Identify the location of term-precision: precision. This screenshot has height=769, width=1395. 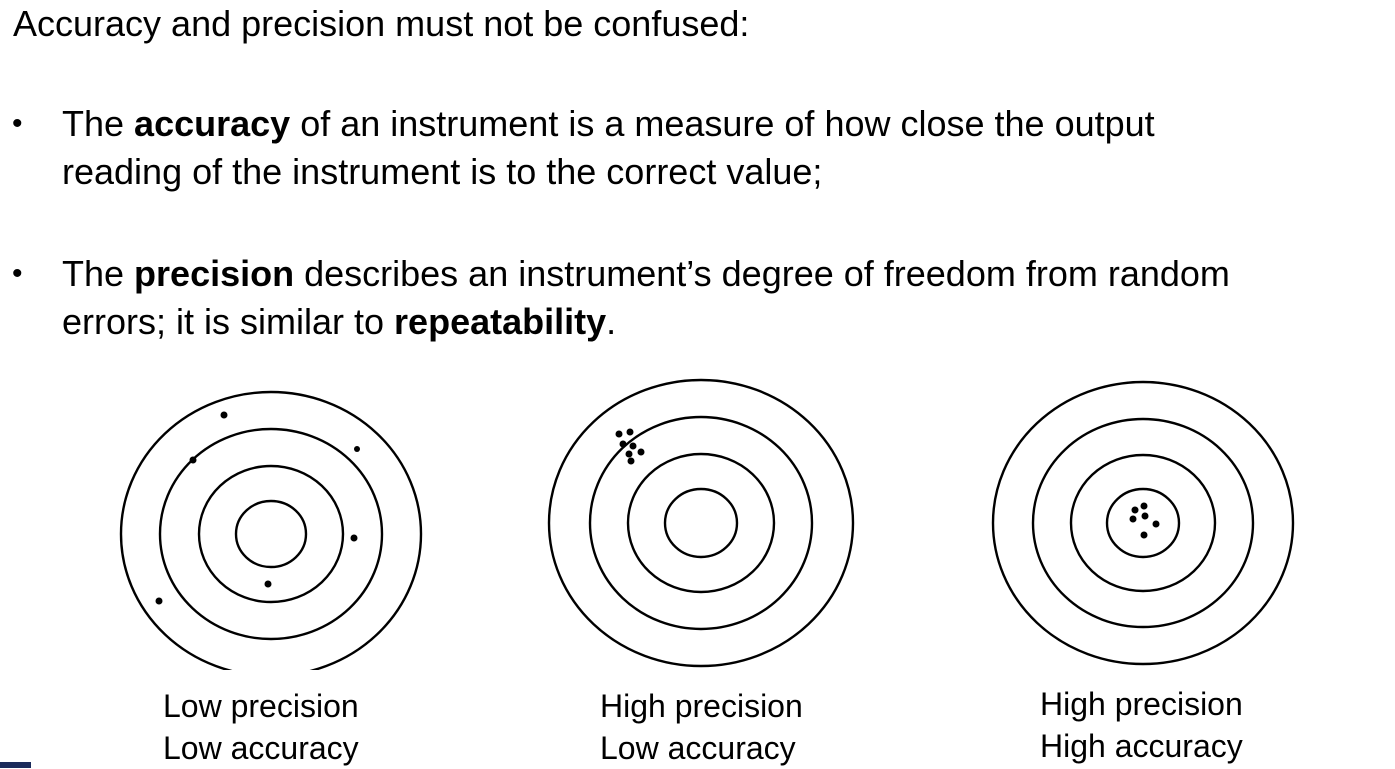
(214, 273).